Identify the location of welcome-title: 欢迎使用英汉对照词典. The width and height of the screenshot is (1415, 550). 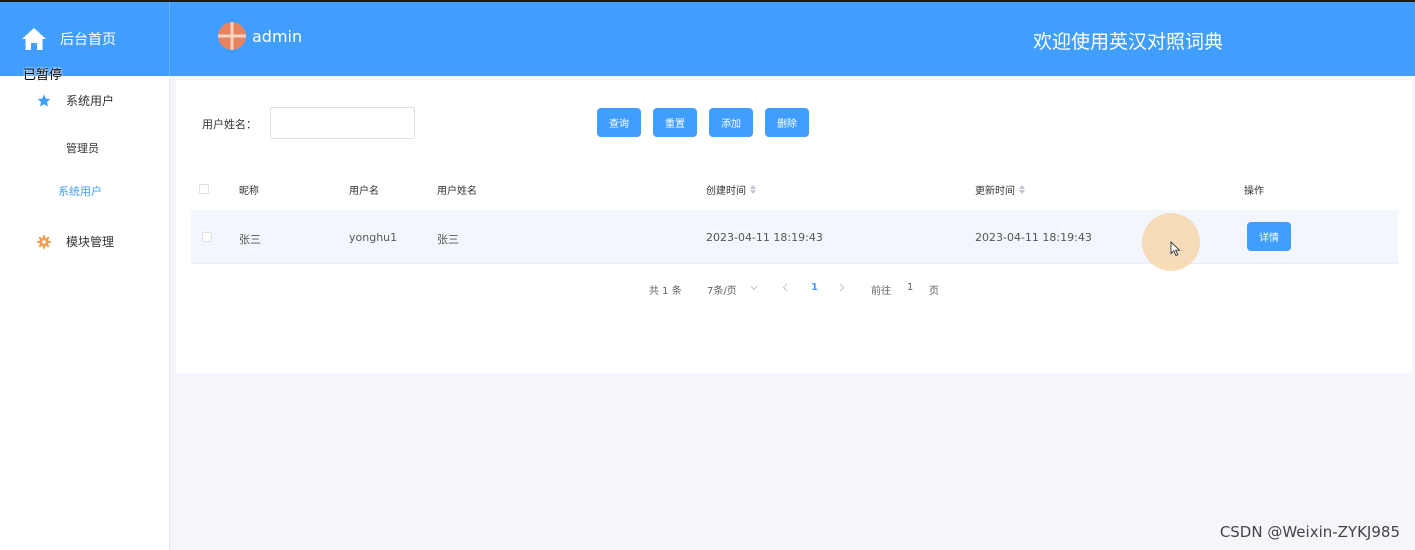
(1127, 42).